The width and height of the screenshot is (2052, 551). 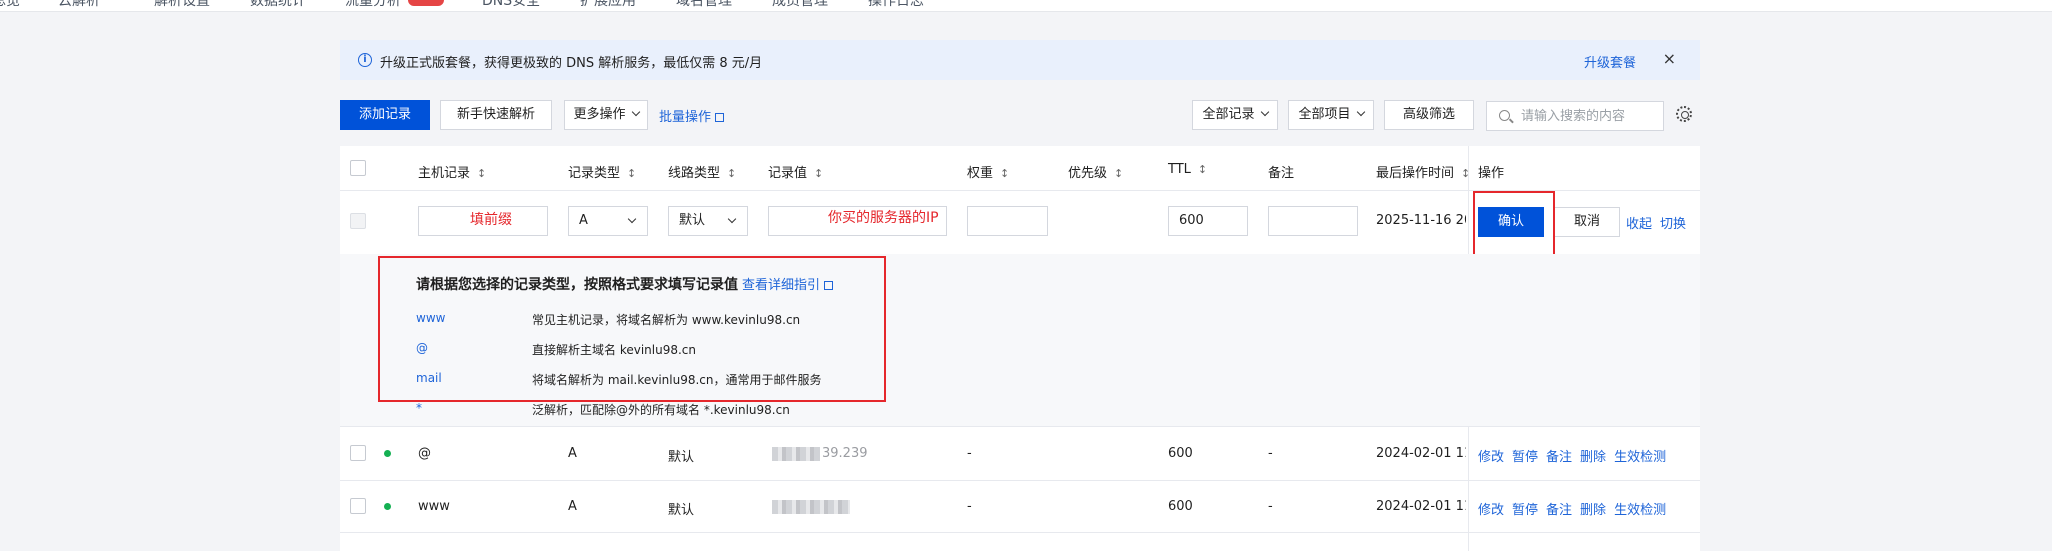 What do you see at coordinates (606, 115) in the screenshot?
I see `more-actions-dropdown: 更多操作` at bounding box center [606, 115].